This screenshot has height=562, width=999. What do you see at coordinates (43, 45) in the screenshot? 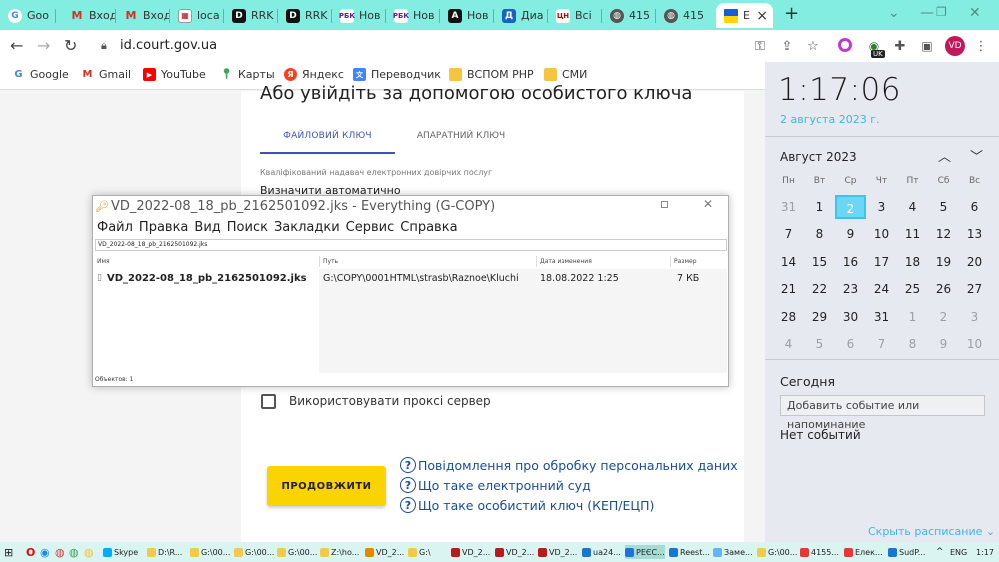
I see `forward-icon: →` at bounding box center [43, 45].